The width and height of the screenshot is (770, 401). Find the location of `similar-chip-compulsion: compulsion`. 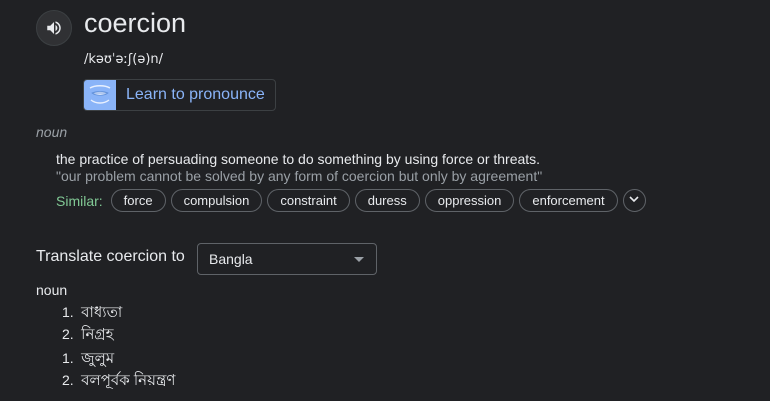

similar-chip-compulsion: compulsion is located at coordinates (216, 200).